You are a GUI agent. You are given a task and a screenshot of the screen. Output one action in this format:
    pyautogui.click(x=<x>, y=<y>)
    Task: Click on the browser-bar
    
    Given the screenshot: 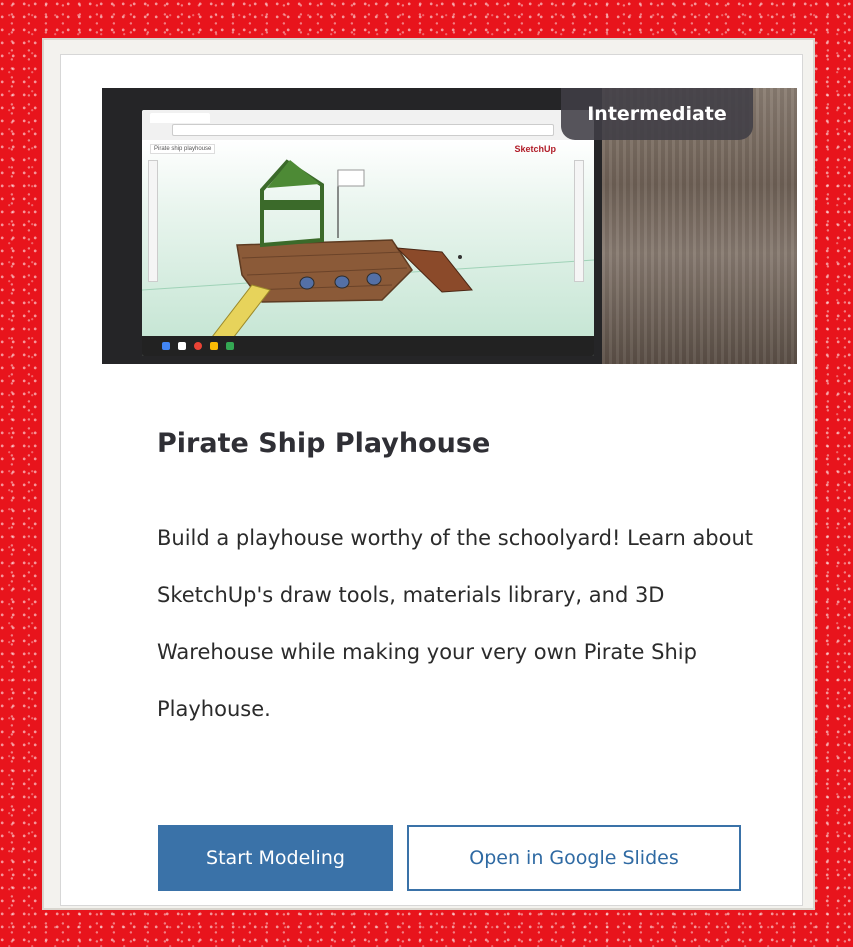 What is the action you would take?
    pyautogui.click(x=368, y=125)
    